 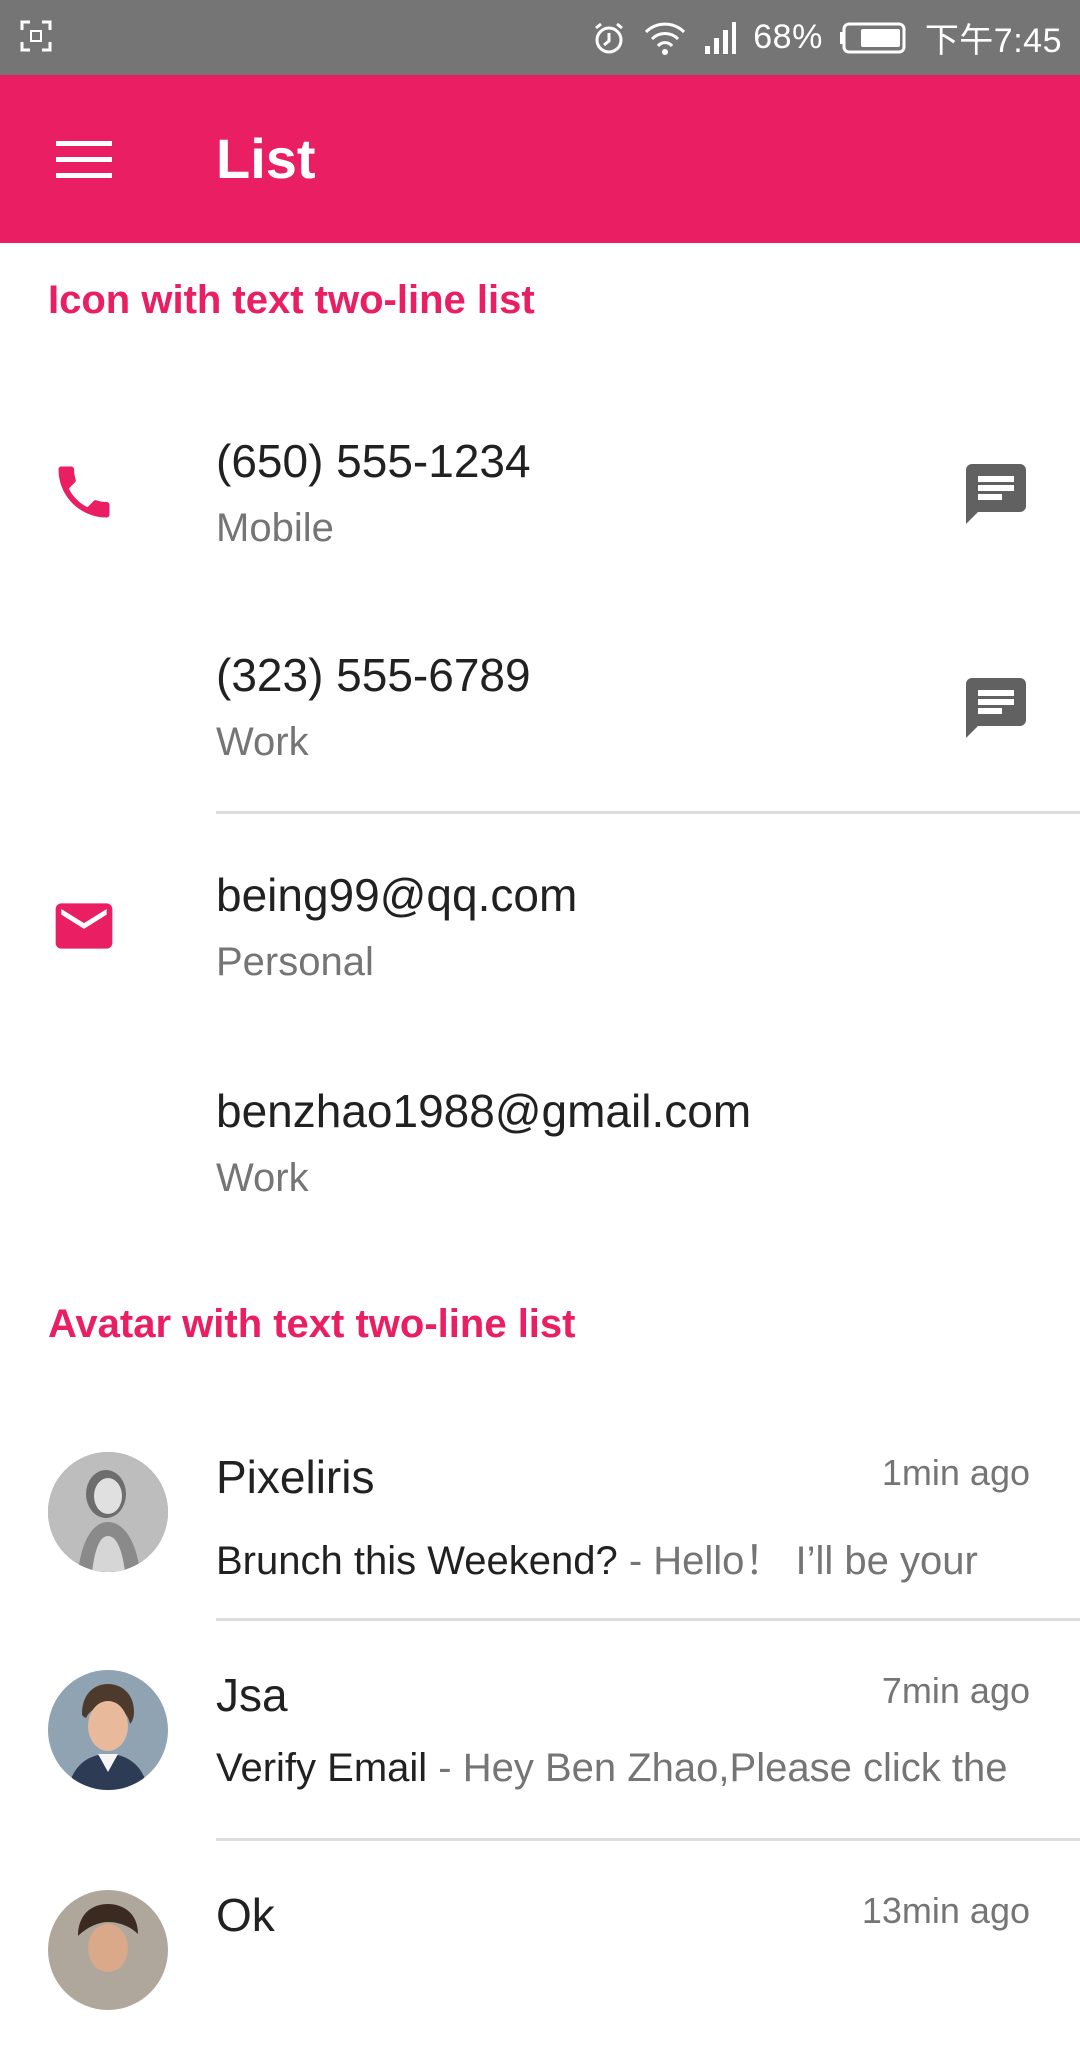 What do you see at coordinates (717, 1768) in the screenshot?
I see `message-snippet: - Hey Ben Zhao,Please click the` at bounding box center [717, 1768].